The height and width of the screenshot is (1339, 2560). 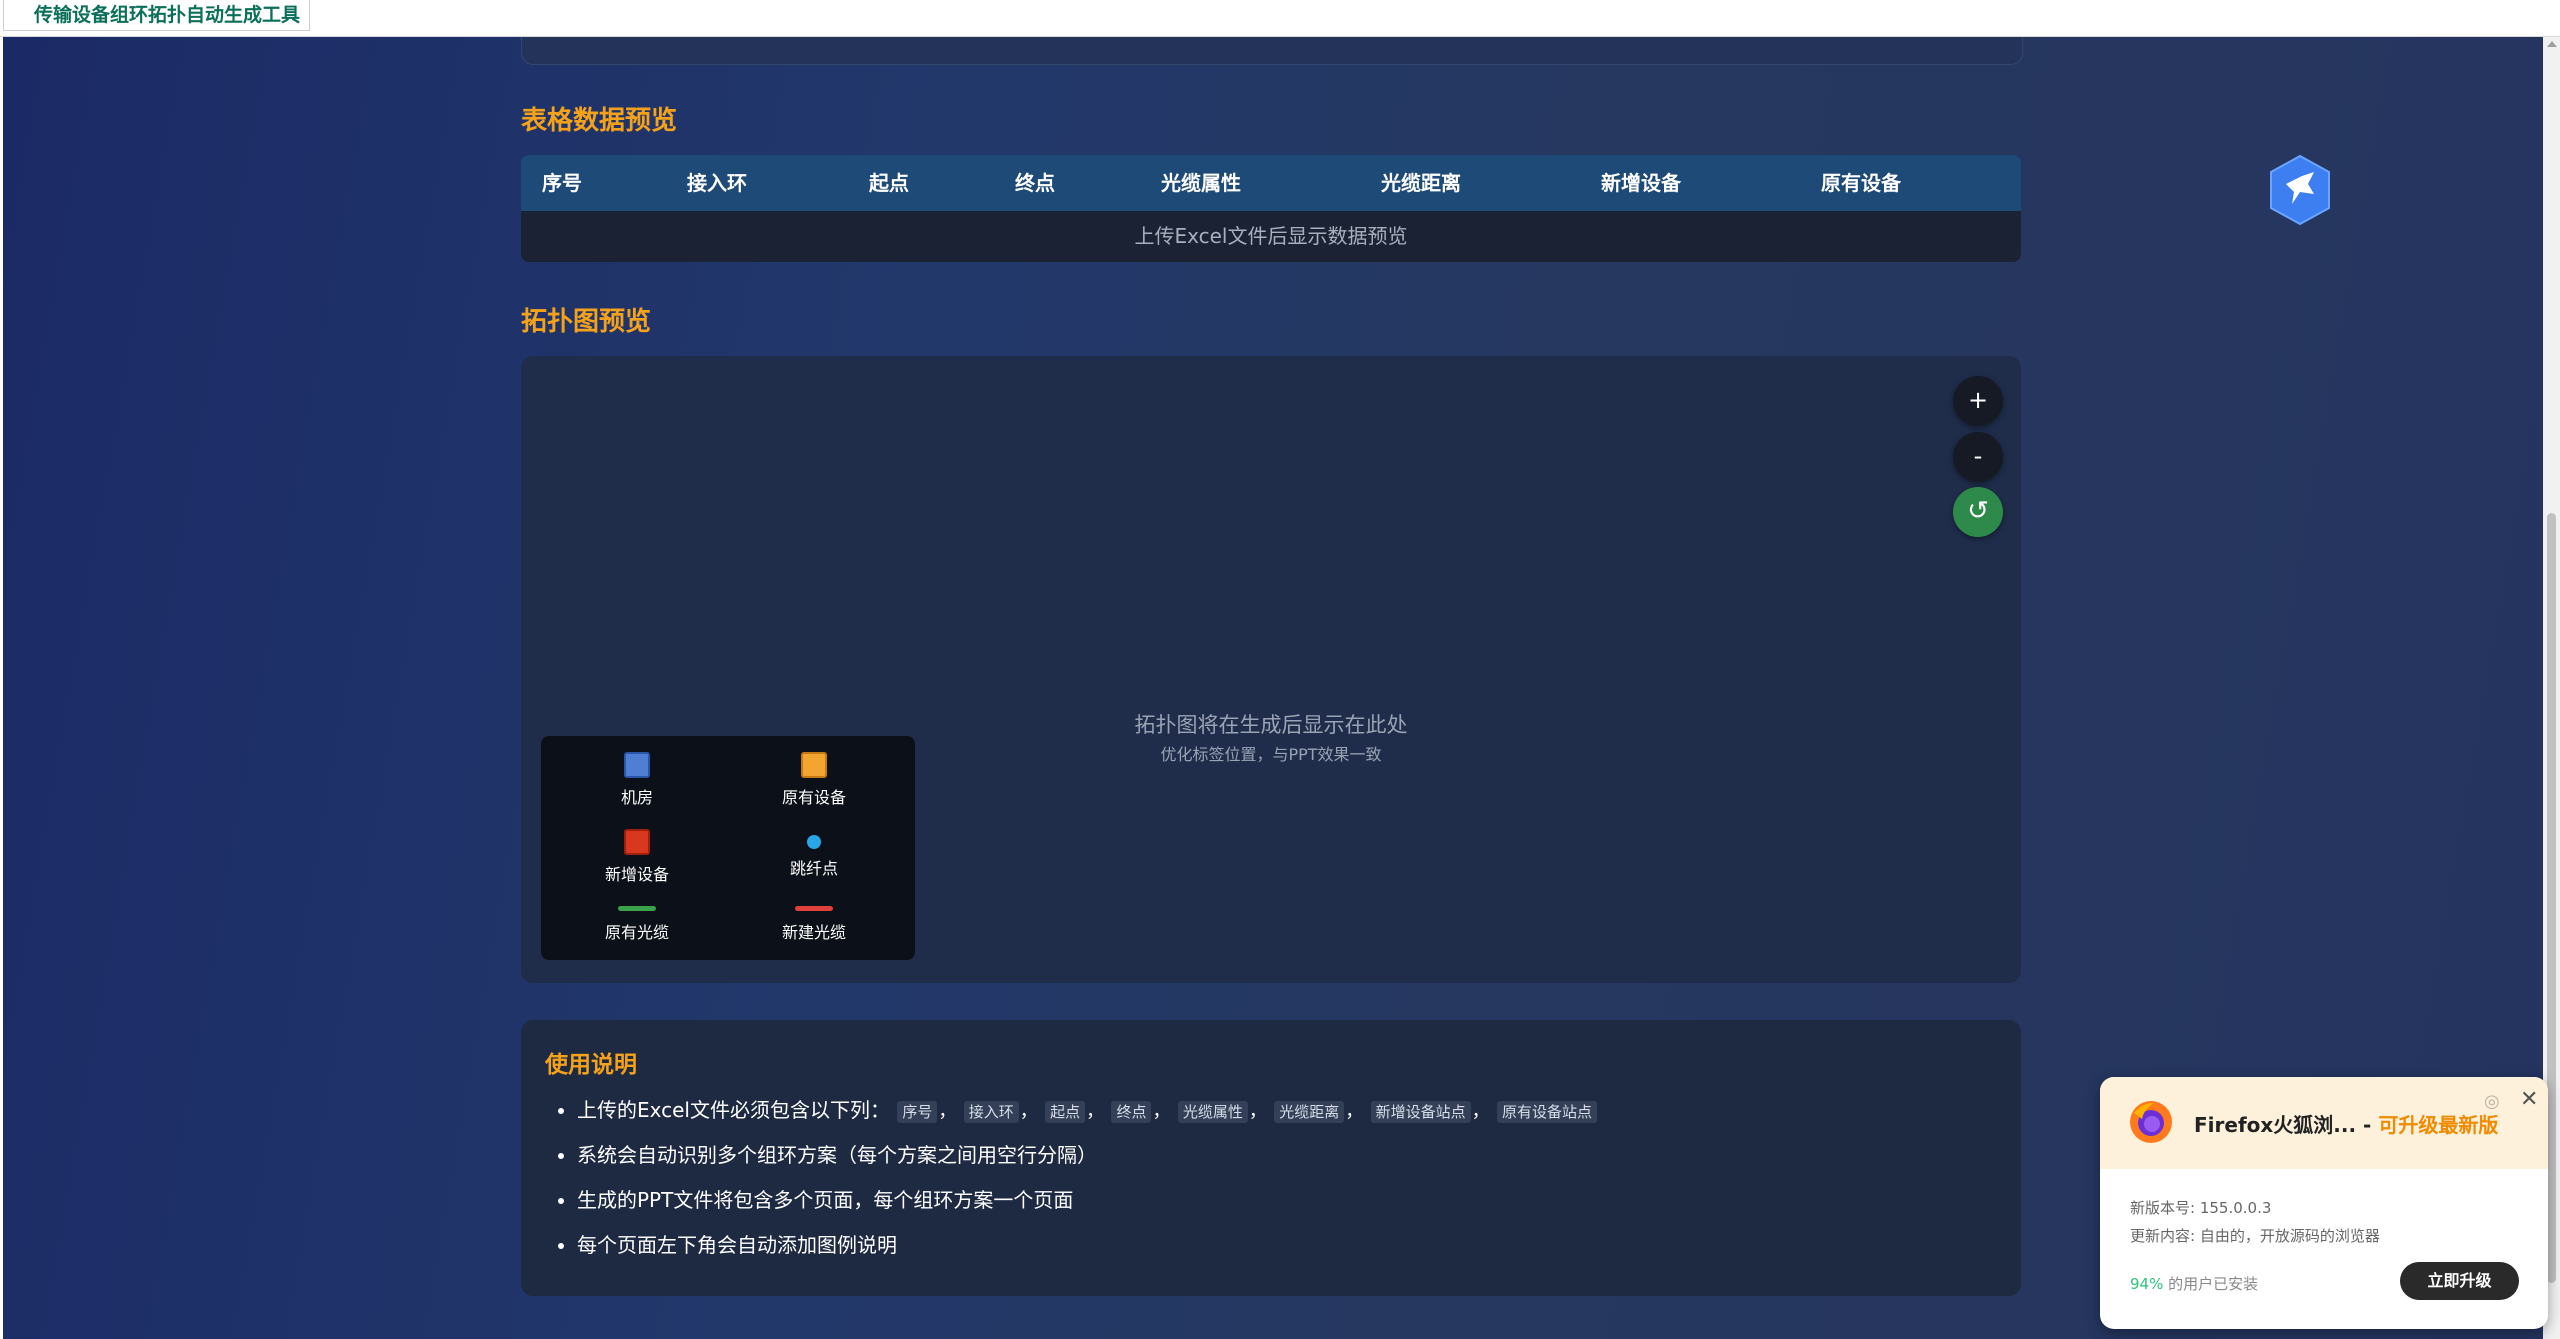 I want to click on popup-install-rate: 94% 的用户已安装, so click(x=2194, y=1283).